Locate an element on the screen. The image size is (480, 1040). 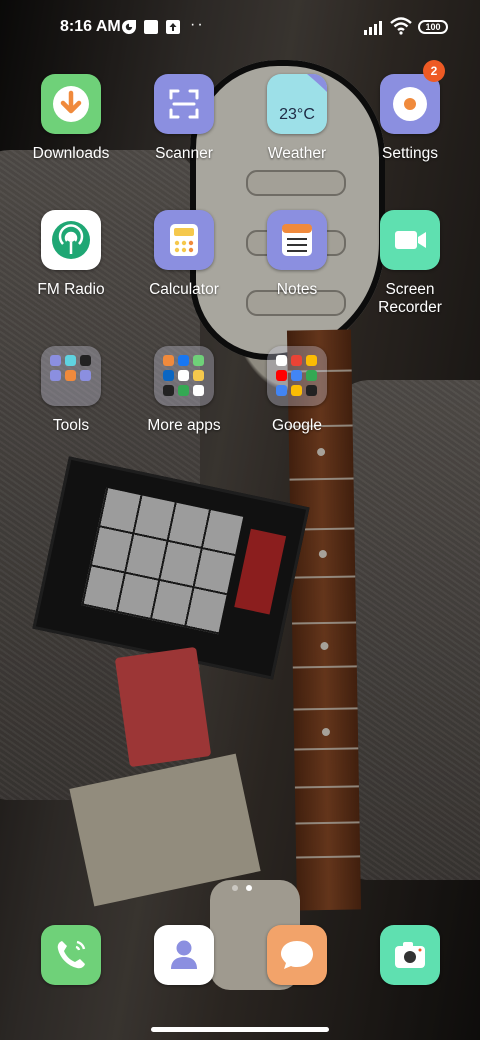
square-notification-icon is located at coordinates (151, 27).